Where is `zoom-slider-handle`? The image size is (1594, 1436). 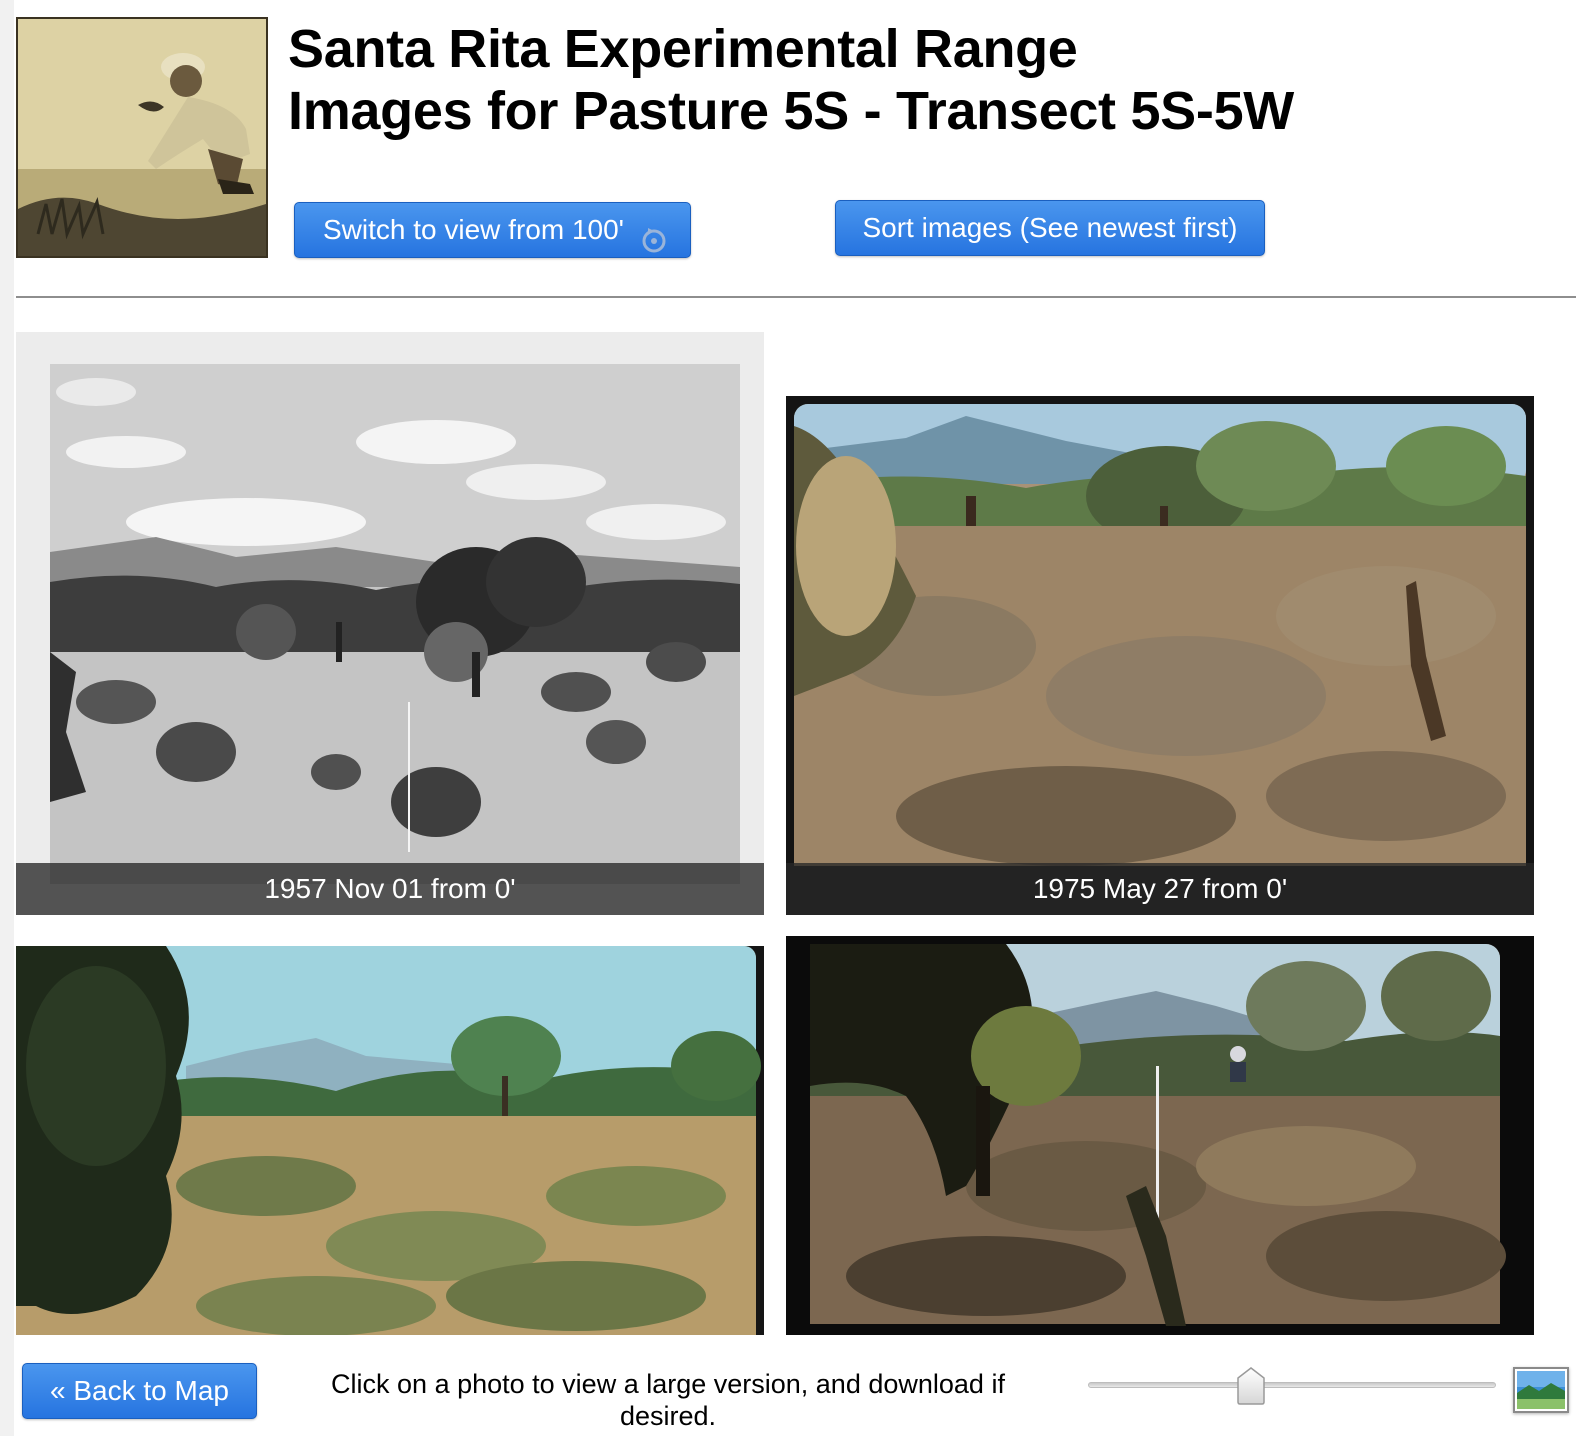 zoom-slider-handle is located at coordinates (1251, 1386).